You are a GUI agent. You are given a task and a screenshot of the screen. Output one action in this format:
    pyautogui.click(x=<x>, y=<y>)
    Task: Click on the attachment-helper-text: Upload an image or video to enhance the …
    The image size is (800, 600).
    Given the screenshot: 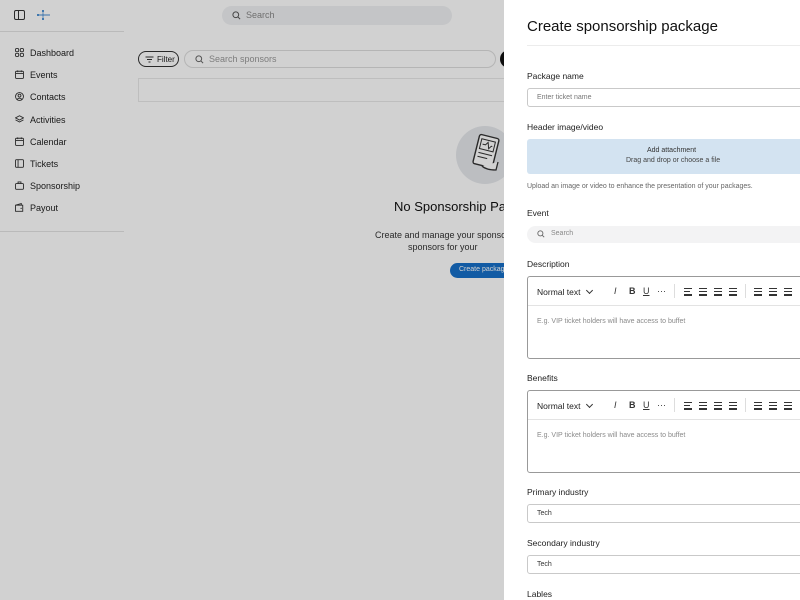 What is the action you would take?
    pyautogui.click(x=640, y=186)
    